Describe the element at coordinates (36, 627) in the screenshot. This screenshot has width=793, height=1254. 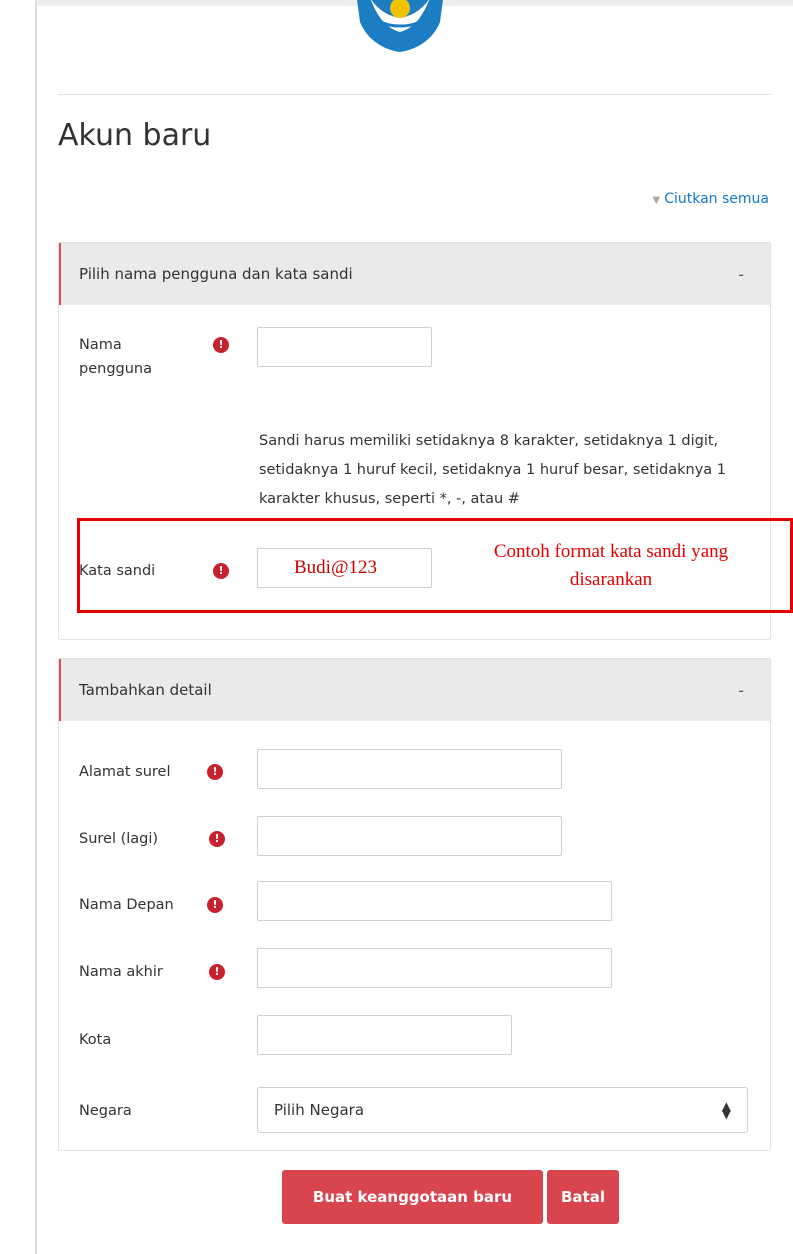
I see `left-border` at that location.